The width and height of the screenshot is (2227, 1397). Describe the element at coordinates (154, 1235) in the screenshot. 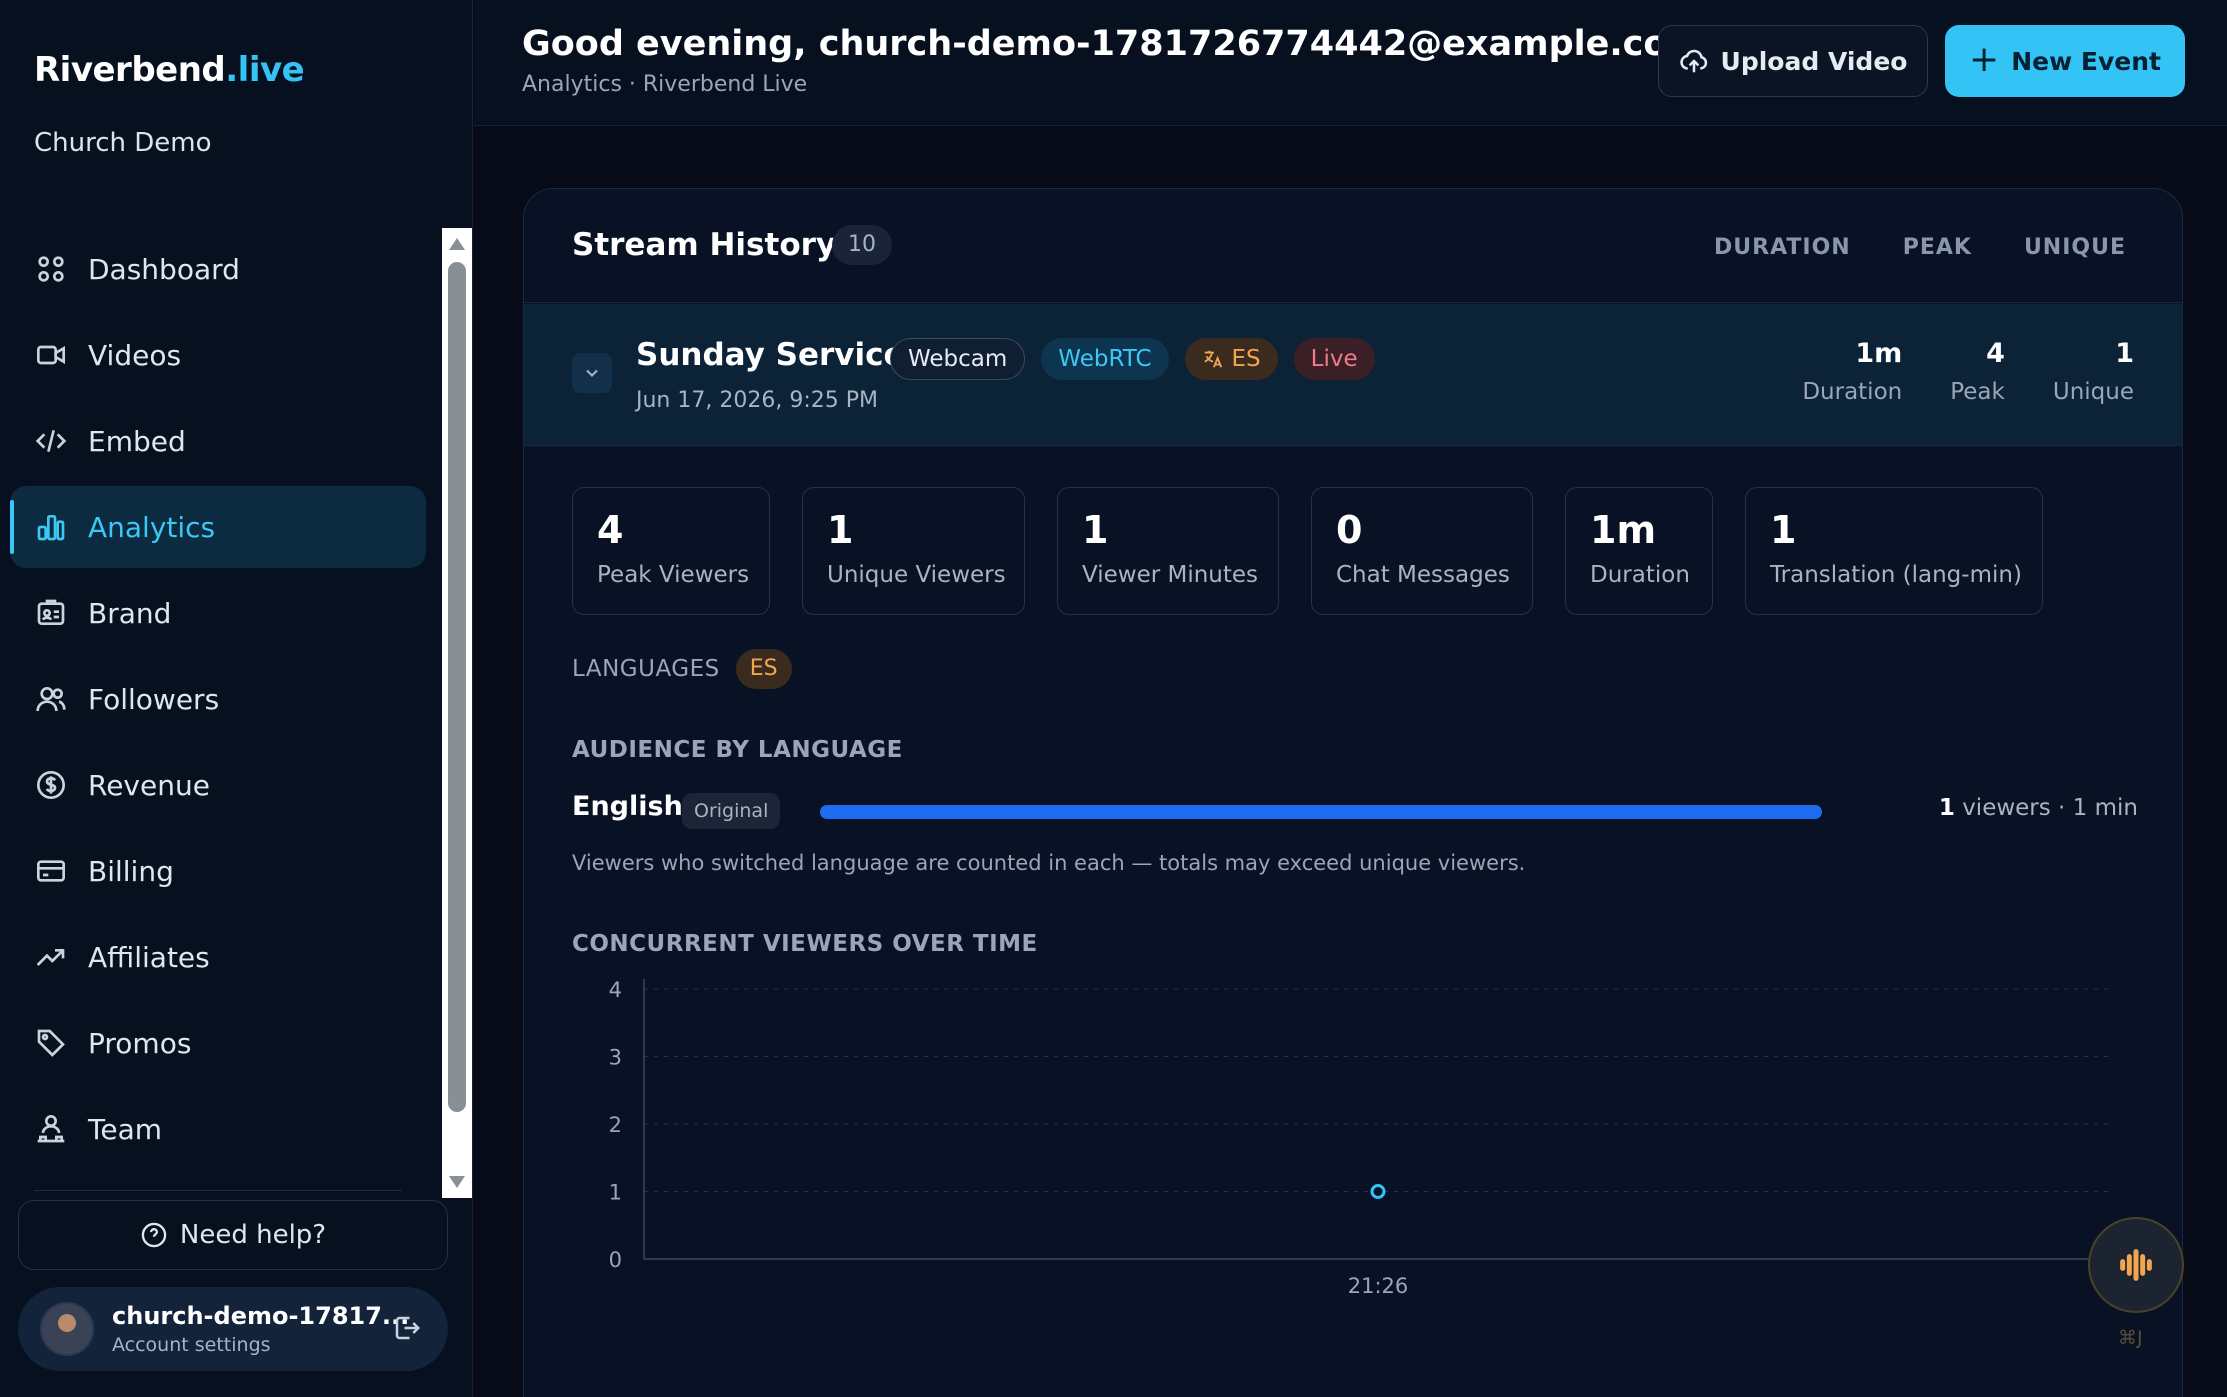

I see `help-circle-icon` at that location.